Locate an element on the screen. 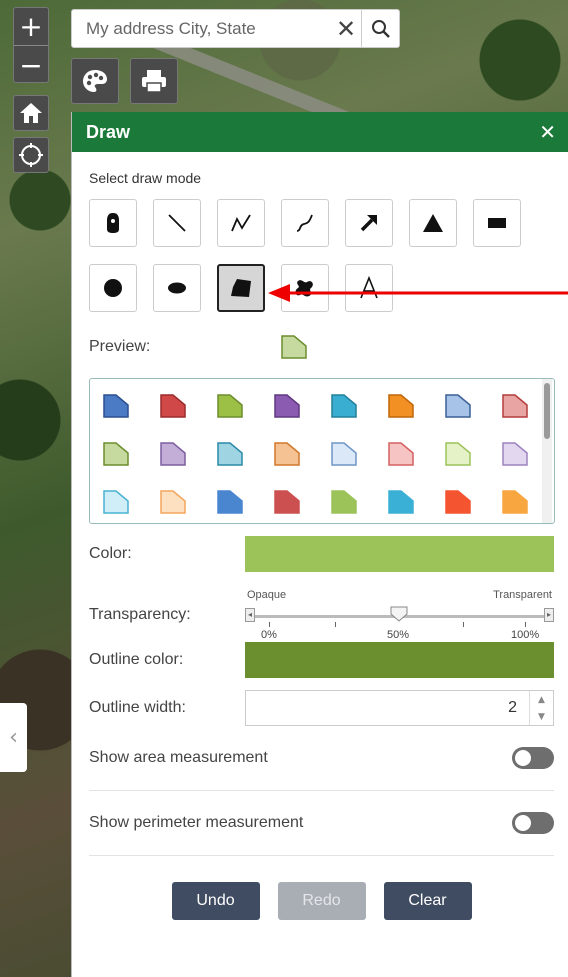 The height and width of the screenshot is (977, 568). draw-tool-button is located at coordinates (95, 81).